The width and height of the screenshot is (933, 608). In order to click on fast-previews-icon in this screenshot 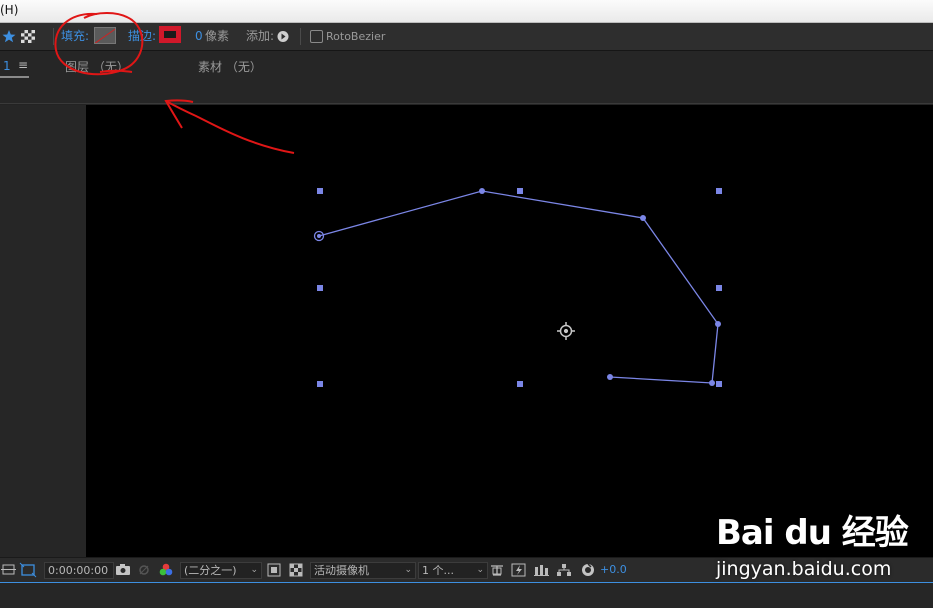, I will do `click(274, 570)`.